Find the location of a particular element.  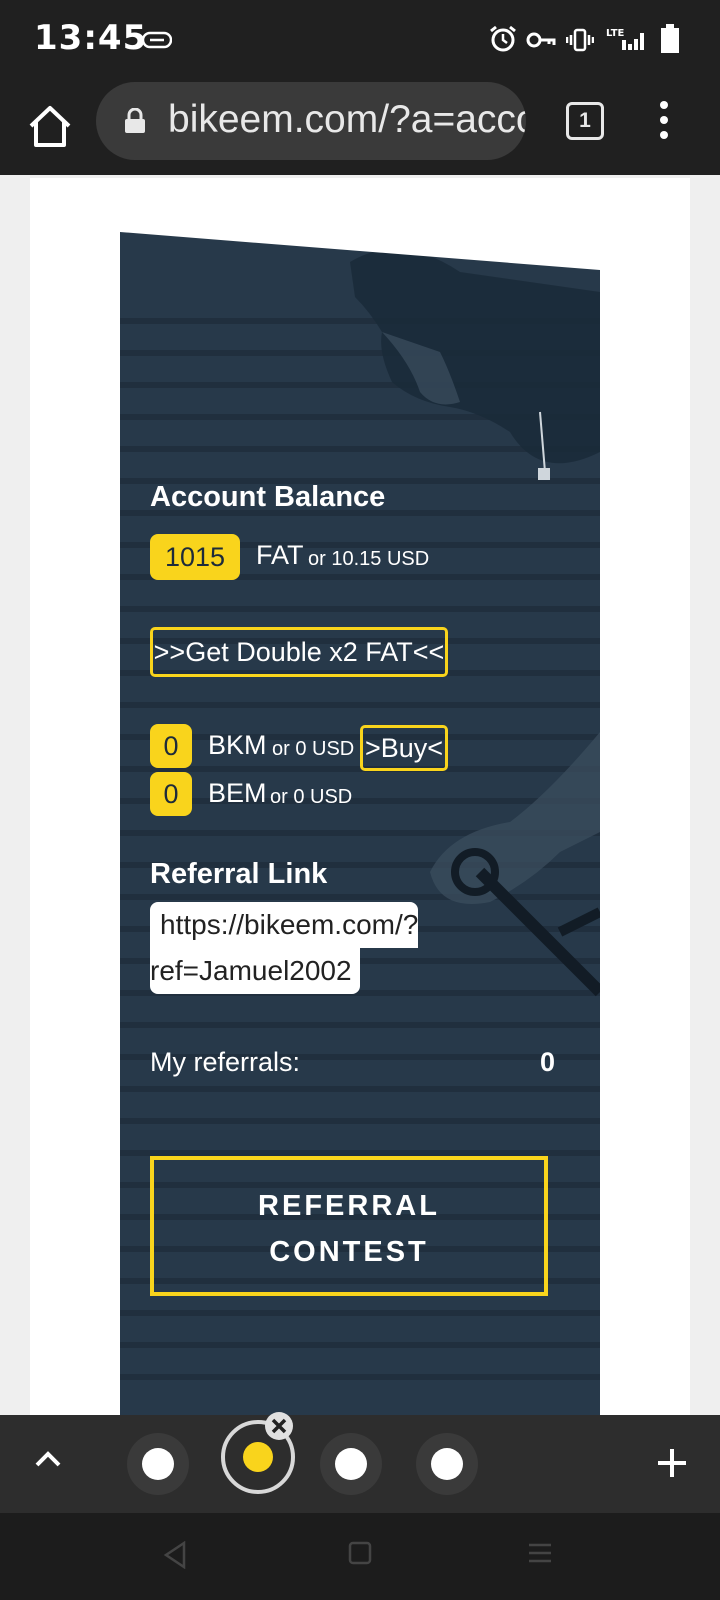

browser-toolbar: bikeem.com/?a=account 1 is located at coordinates (360, 127).